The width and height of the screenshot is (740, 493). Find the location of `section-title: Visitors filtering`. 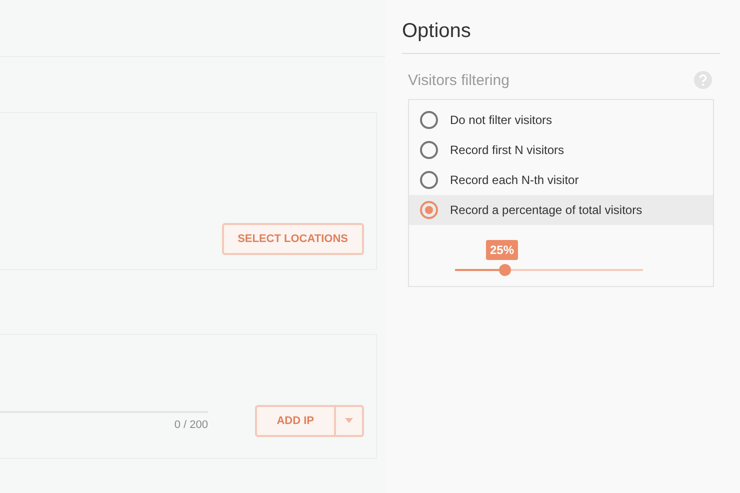

section-title: Visitors filtering is located at coordinates (459, 80).